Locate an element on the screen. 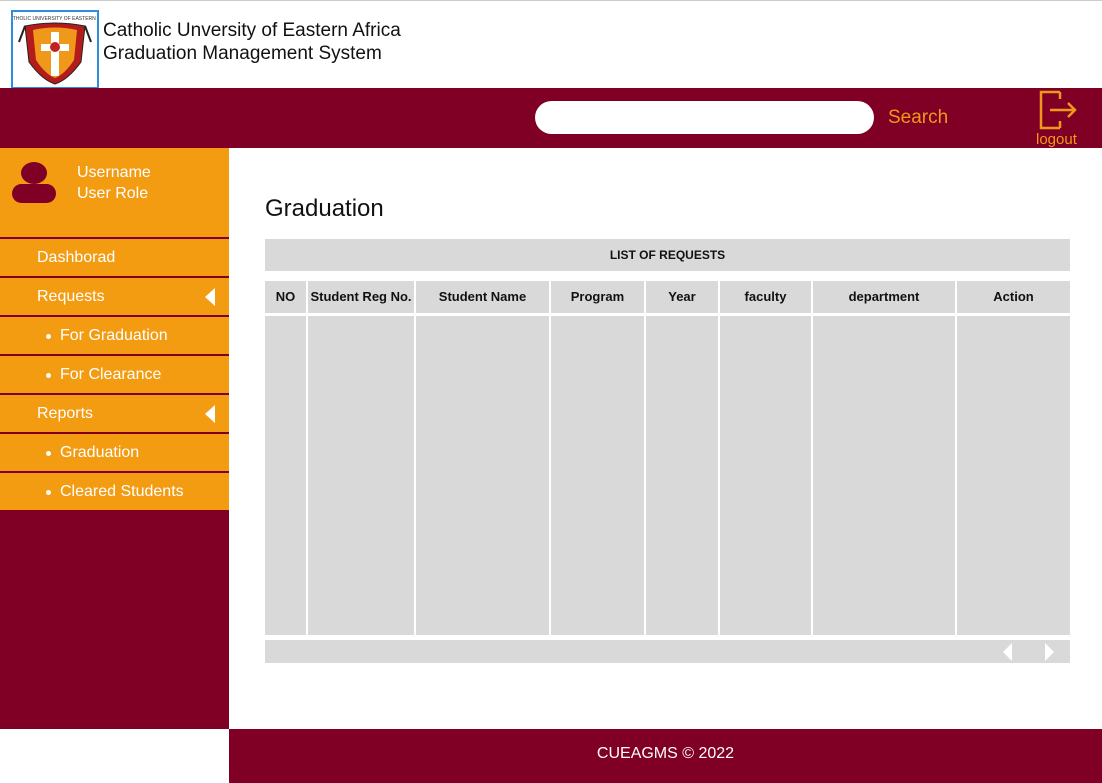 The height and width of the screenshot is (783, 1102). user-profile: Username User Role is located at coordinates (114, 192).